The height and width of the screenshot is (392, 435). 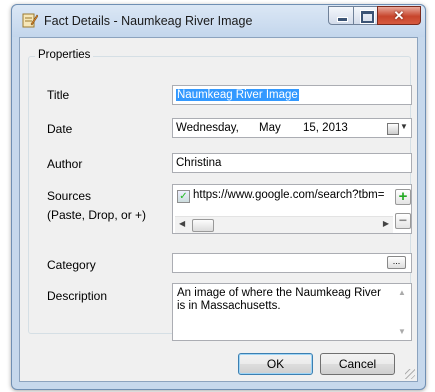 What do you see at coordinates (341, 15) in the screenshot?
I see `minimize-button` at bounding box center [341, 15].